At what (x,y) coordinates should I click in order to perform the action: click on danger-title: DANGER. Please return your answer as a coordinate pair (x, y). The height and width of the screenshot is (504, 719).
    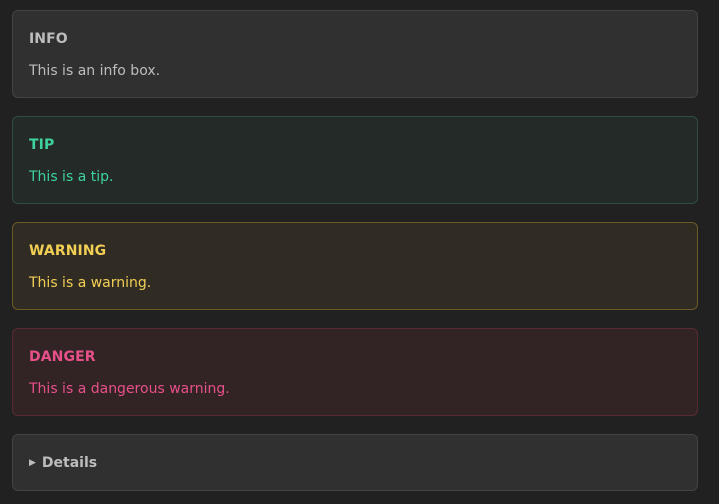
    Looking at the image, I should click on (62, 357).